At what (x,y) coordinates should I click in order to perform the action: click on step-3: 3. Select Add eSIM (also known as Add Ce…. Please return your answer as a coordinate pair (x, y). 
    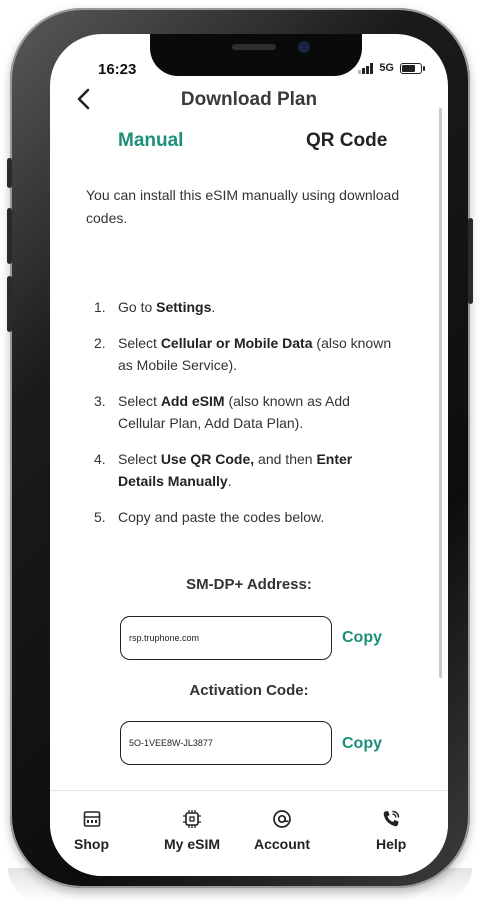
    Looking at the image, I should click on (244, 412).